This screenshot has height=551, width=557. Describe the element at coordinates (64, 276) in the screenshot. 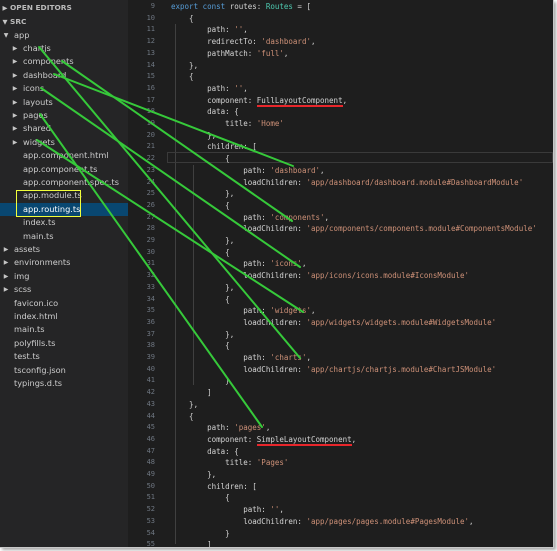

I see `folder-item: ▶ img` at that location.